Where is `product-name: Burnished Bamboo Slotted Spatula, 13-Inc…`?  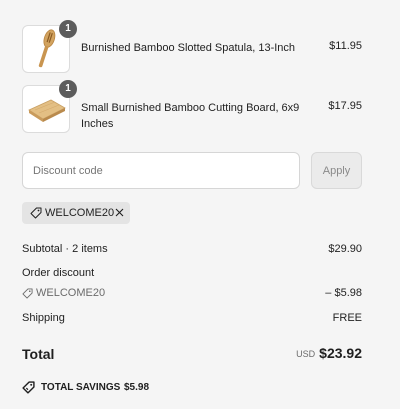 product-name: Burnished Bamboo Slotted Spatula, 13-Inc… is located at coordinates (188, 48).